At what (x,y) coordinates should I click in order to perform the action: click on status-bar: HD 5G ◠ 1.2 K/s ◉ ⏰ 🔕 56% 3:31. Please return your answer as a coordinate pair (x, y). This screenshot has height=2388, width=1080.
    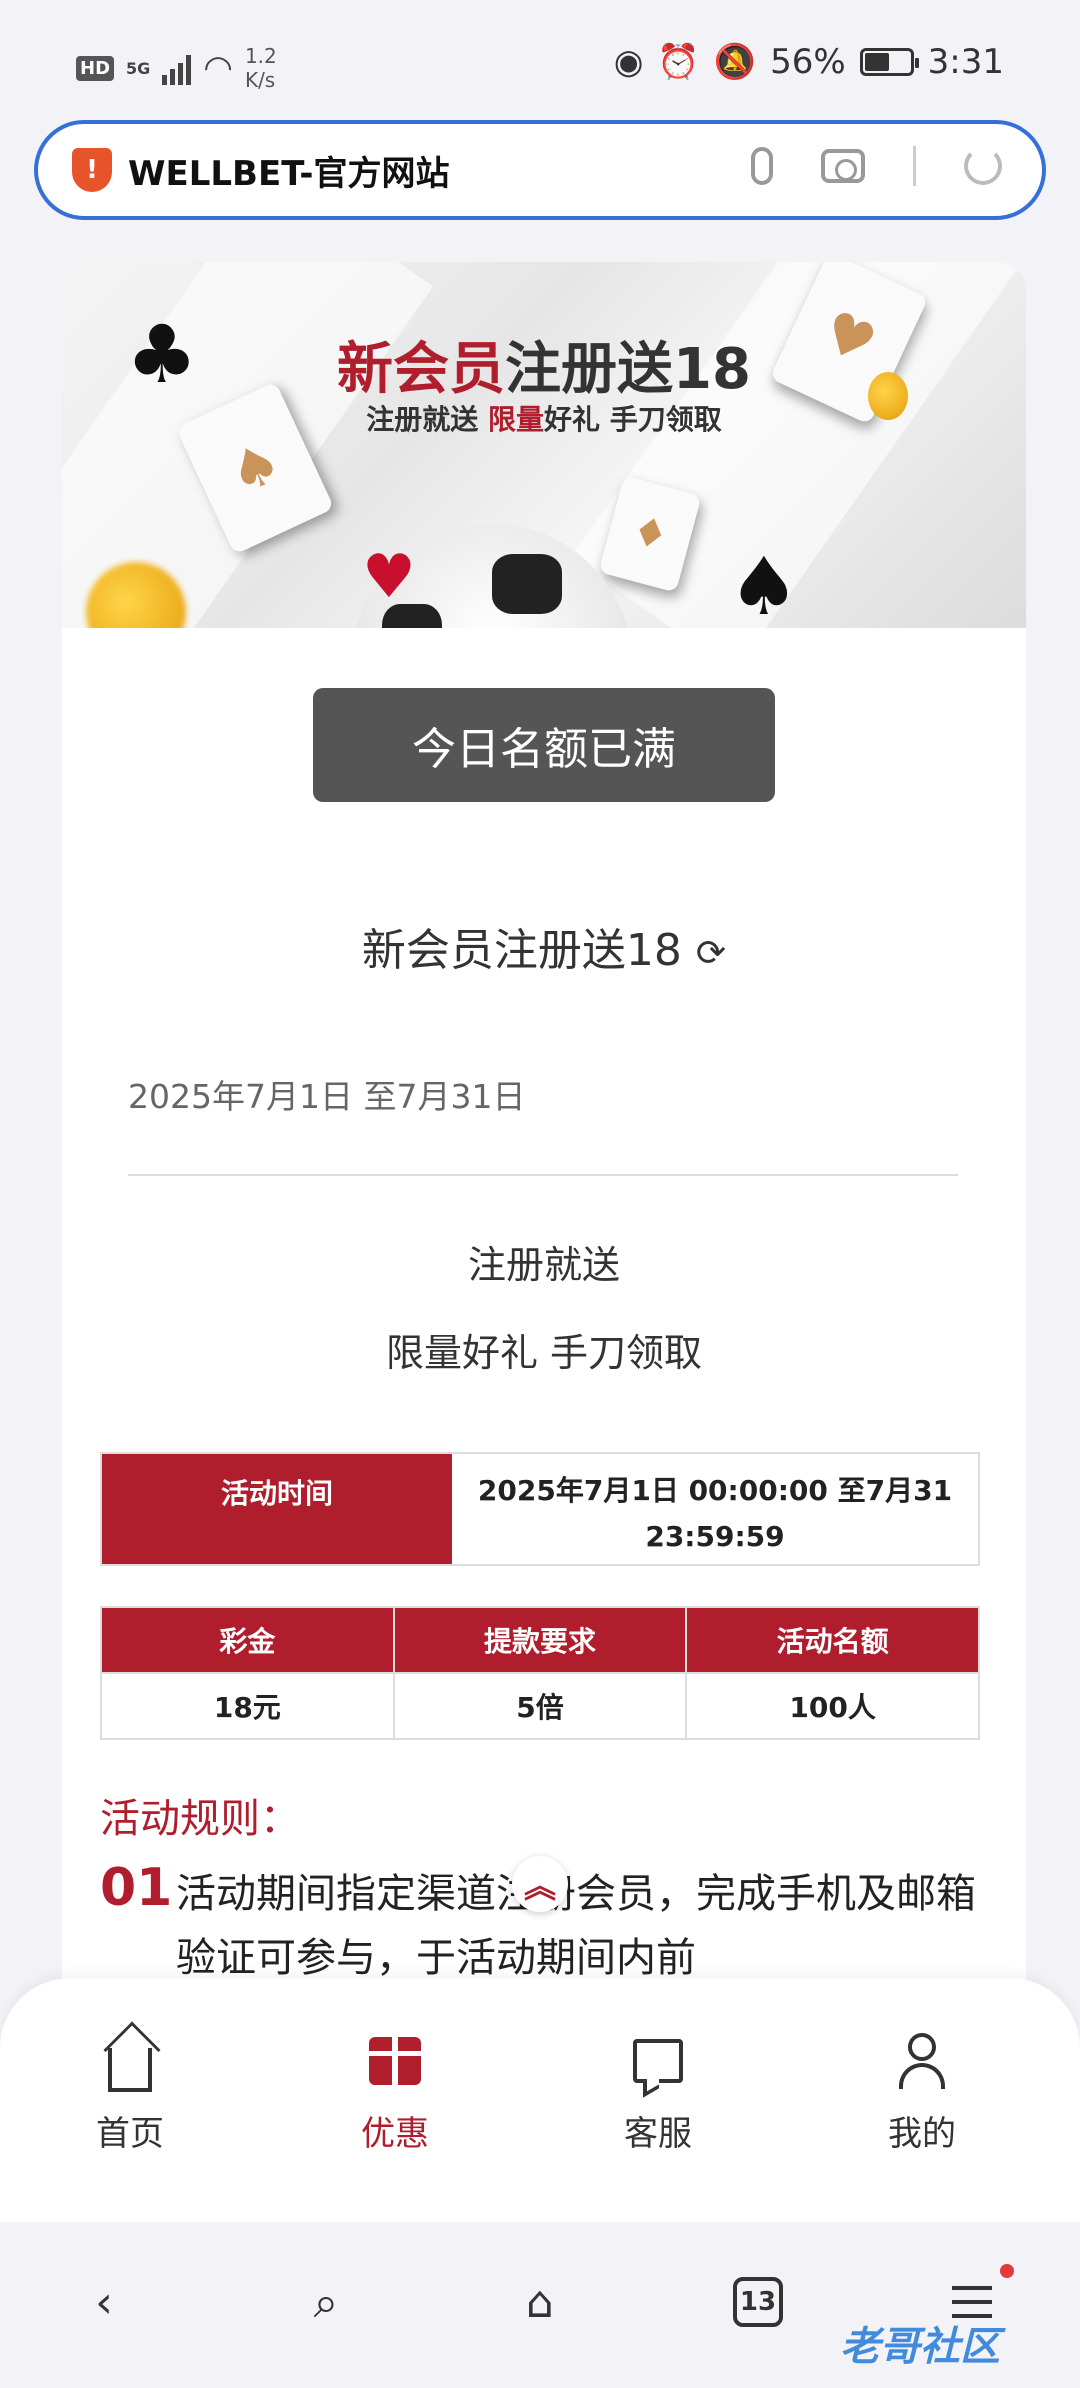
    Looking at the image, I should click on (540, 59).